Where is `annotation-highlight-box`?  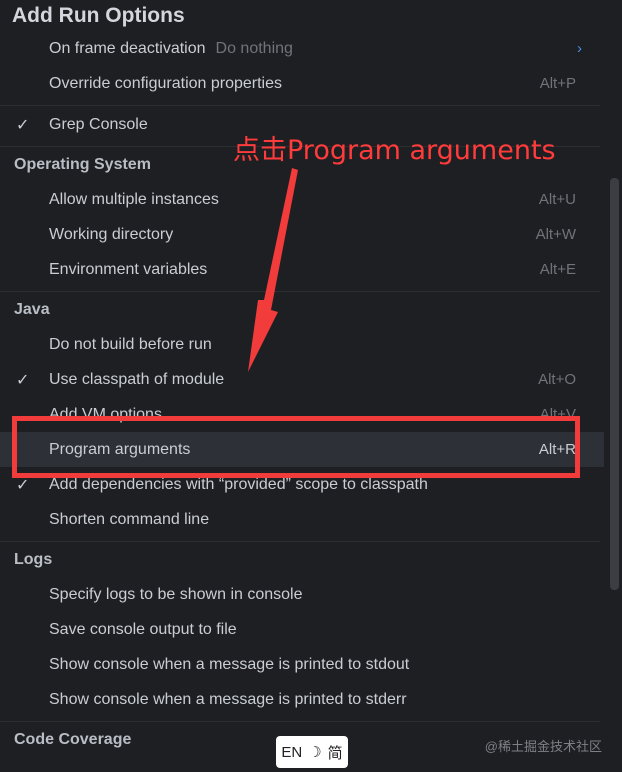
annotation-highlight-box is located at coordinates (296, 447).